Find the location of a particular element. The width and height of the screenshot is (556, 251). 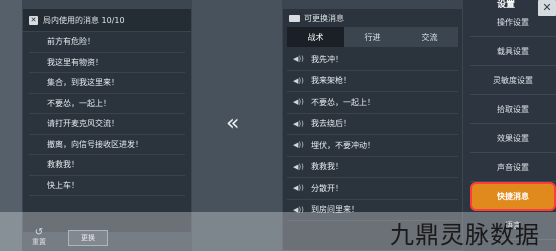

replaceable-messages-header: 可更换消息 is located at coordinates (372, 18).